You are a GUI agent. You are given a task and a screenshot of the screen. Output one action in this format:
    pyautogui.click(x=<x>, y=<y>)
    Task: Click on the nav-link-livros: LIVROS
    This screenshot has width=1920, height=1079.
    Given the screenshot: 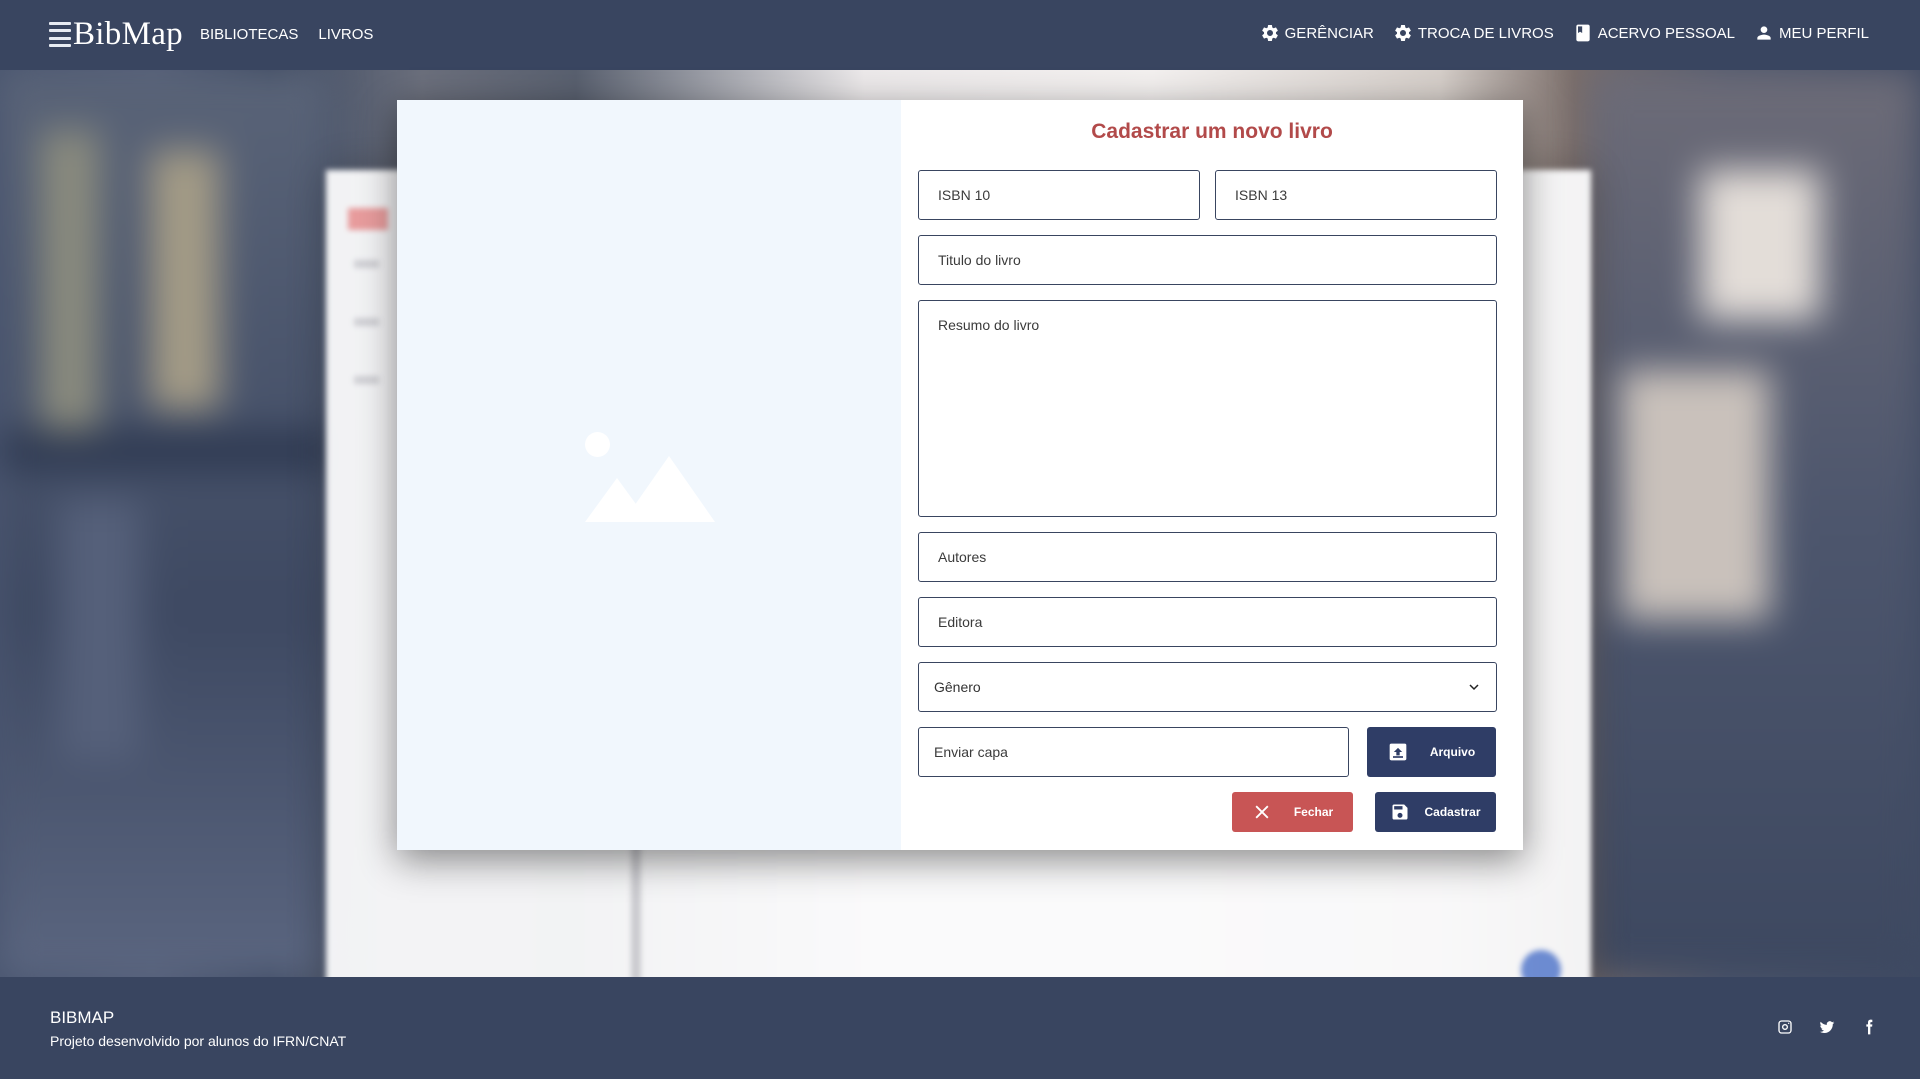 What is the action you would take?
    pyautogui.click(x=345, y=34)
    